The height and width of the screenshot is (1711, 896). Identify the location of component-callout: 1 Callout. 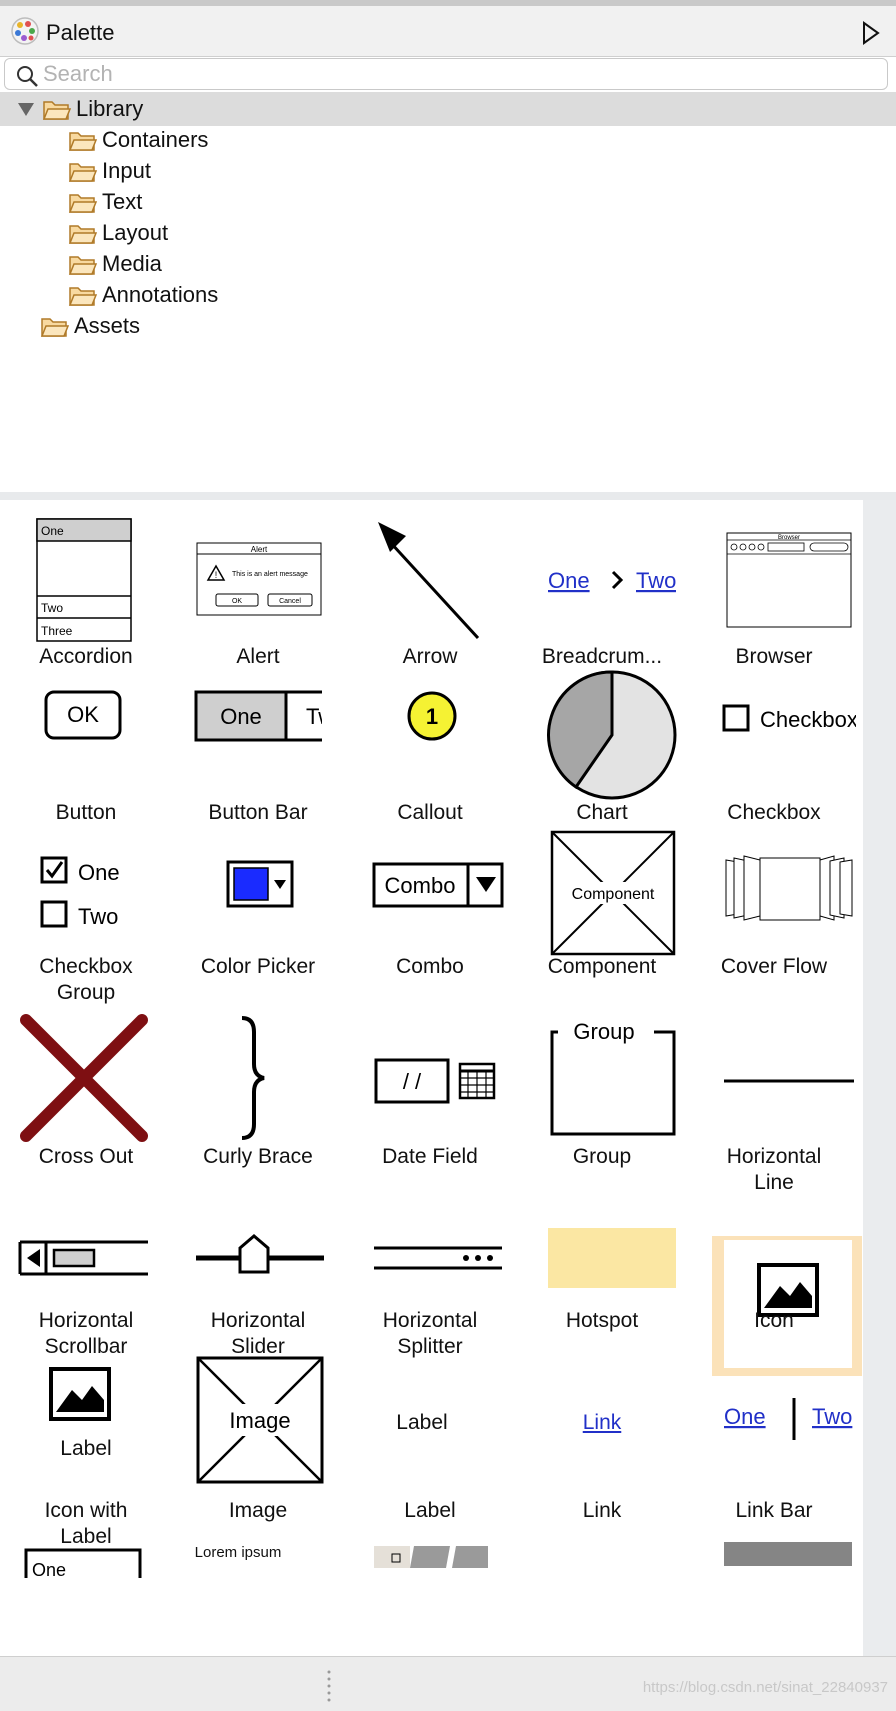
(430, 754).